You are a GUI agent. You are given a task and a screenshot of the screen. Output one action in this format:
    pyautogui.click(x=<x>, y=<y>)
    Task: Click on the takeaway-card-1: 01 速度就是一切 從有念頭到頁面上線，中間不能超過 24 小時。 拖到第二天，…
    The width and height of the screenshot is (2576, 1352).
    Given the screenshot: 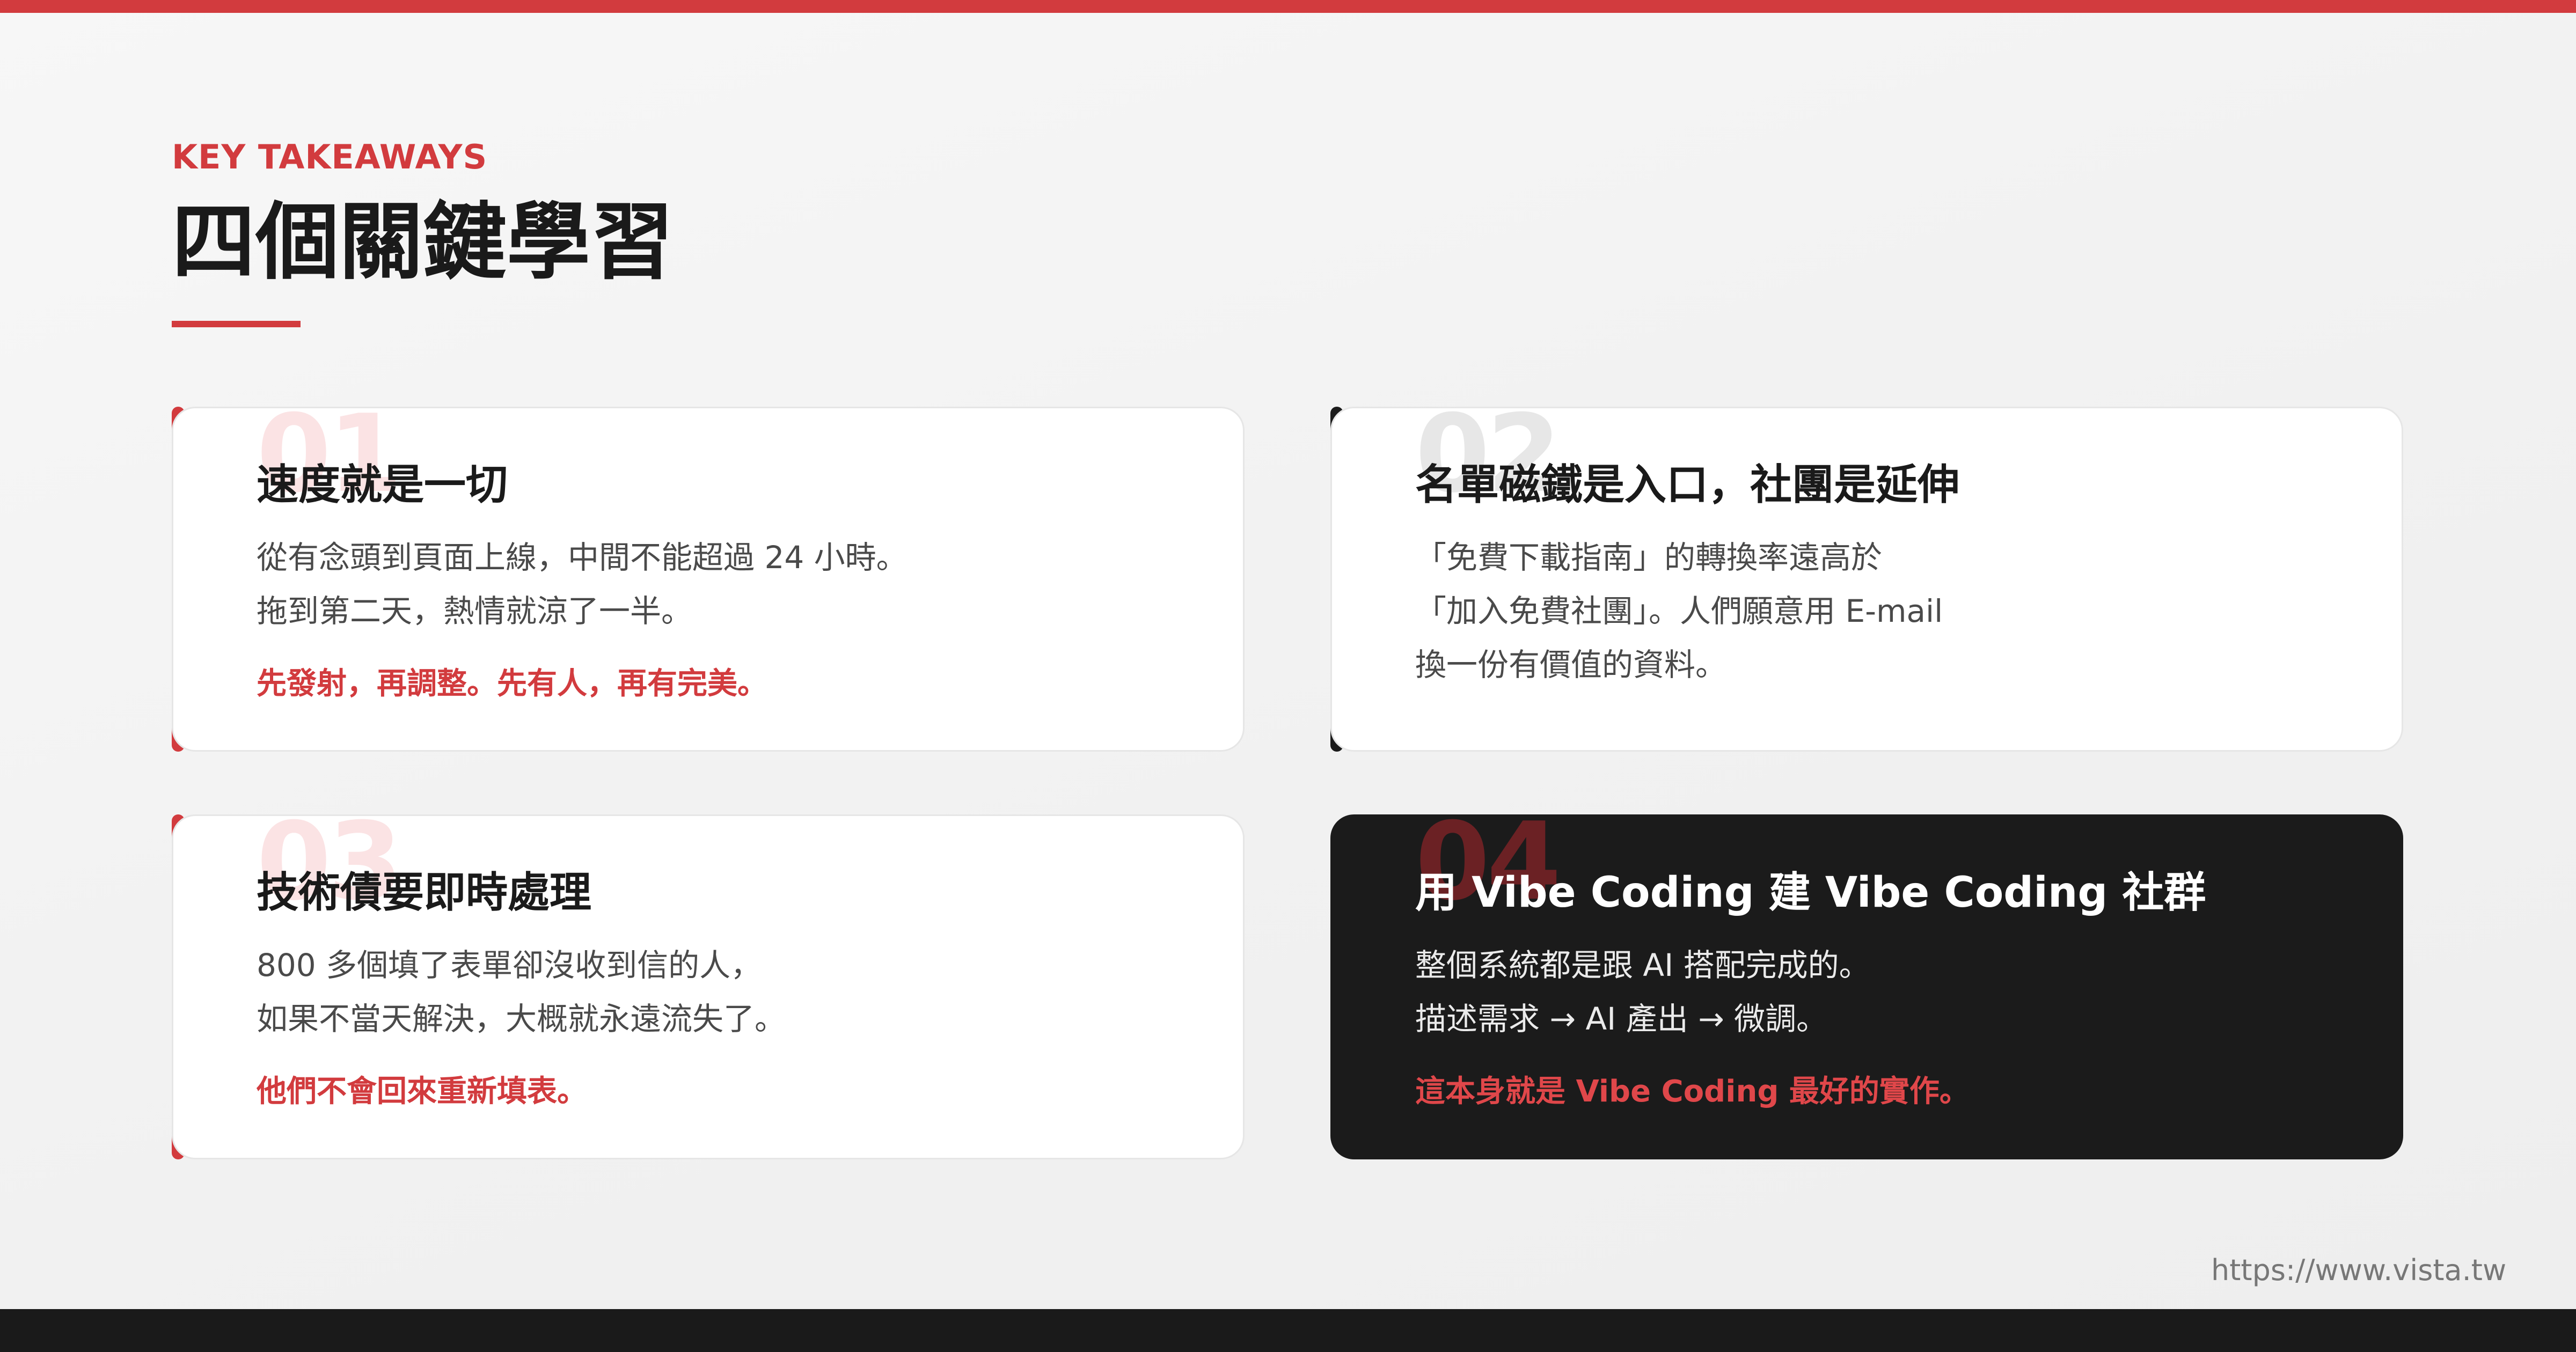 What is the action you would take?
    pyautogui.click(x=708, y=579)
    